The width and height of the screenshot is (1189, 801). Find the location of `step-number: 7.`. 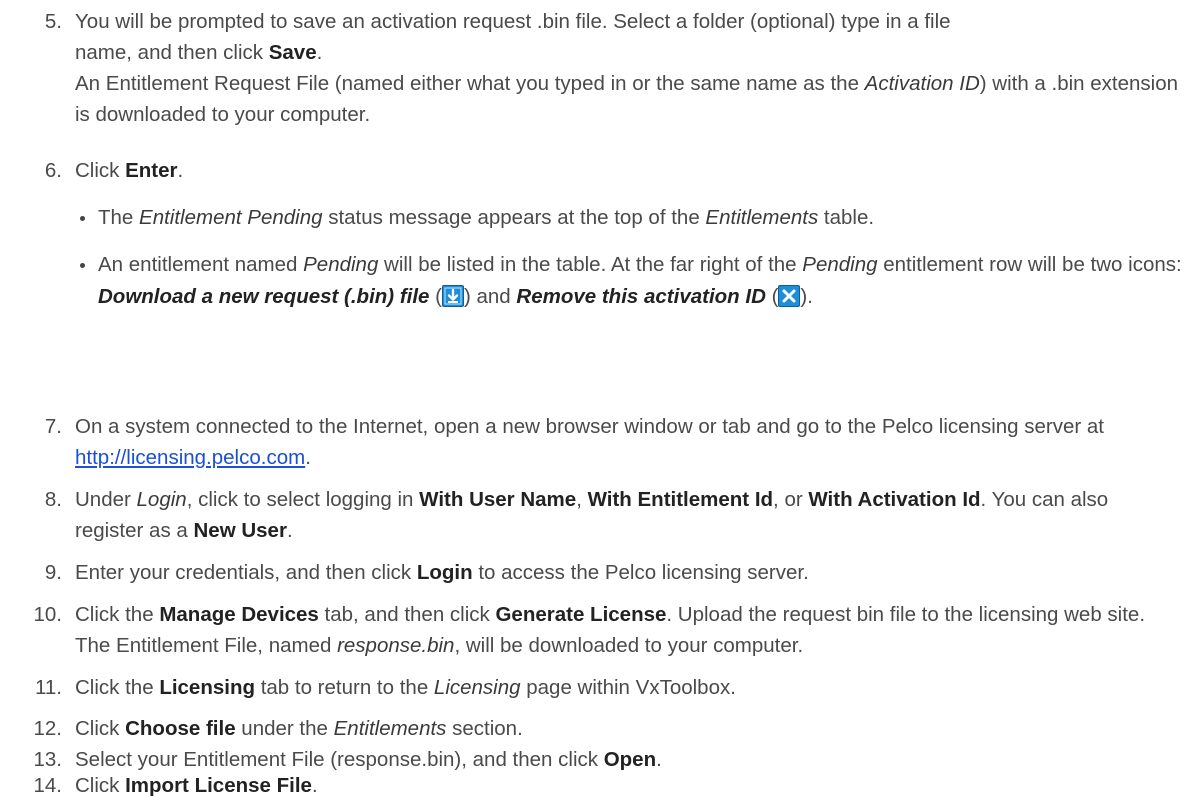

step-number: 7. is located at coordinates (53, 426).